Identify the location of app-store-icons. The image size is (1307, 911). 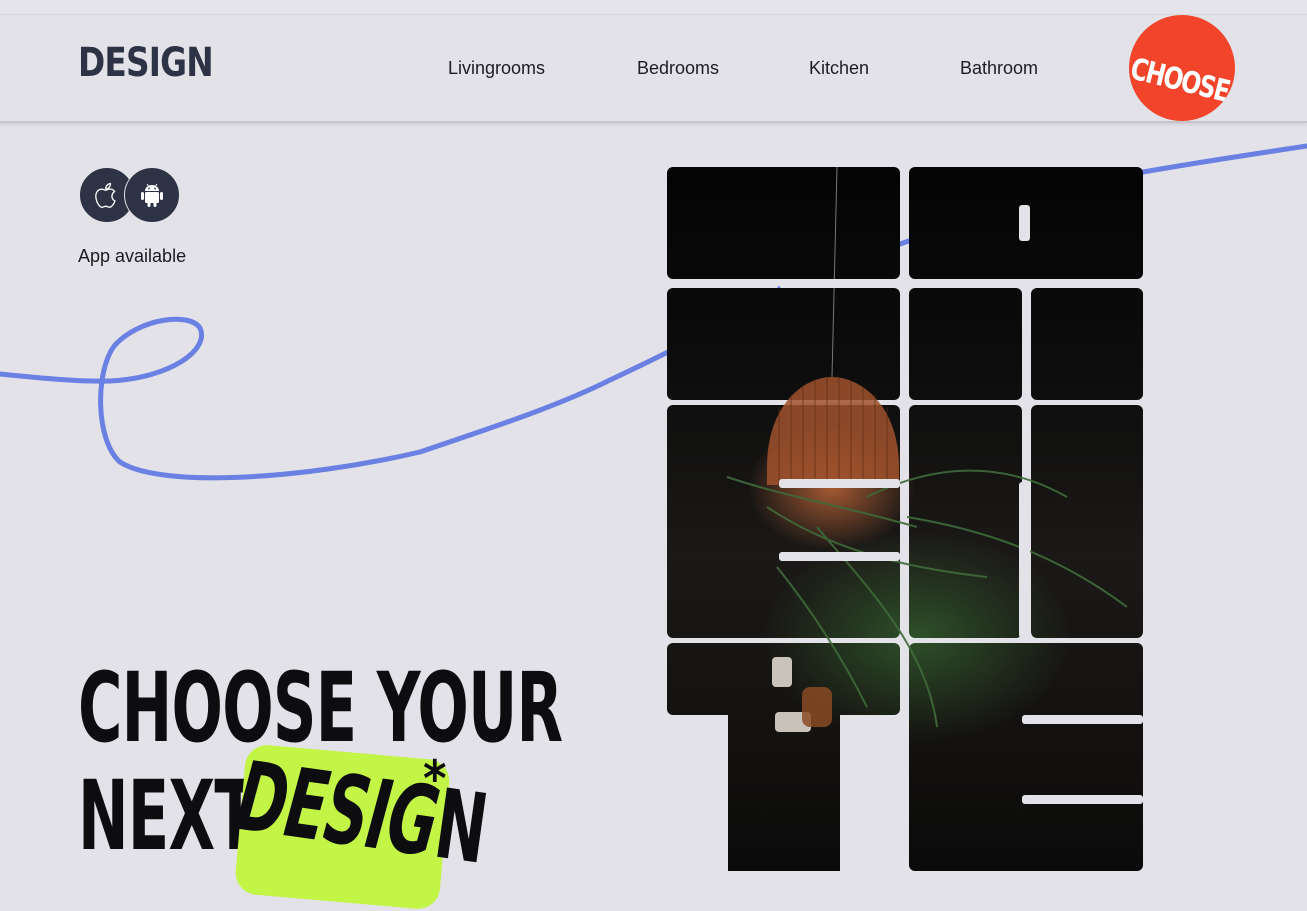
(129, 195).